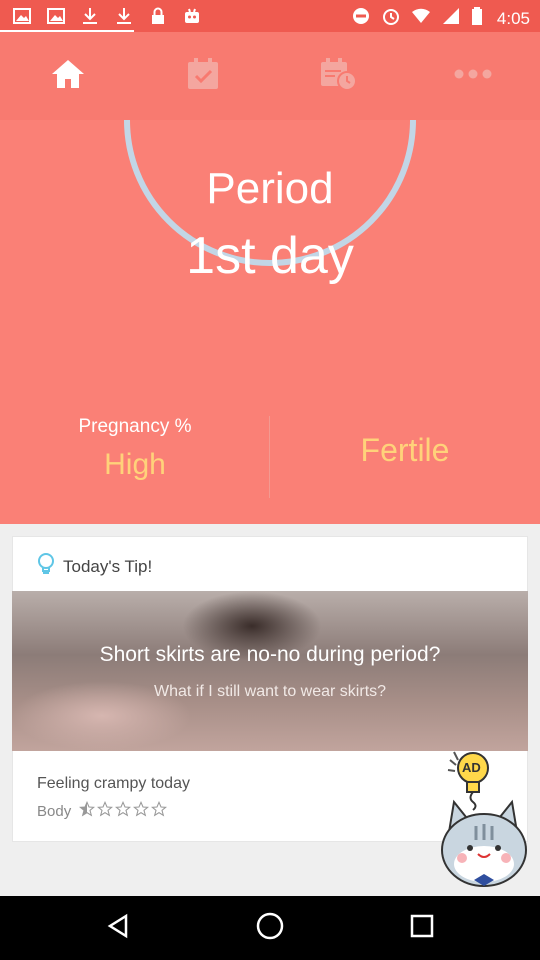 The image size is (540, 960). What do you see at coordinates (513, 18) in the screenshot?
I see `status-time: 4:05` at bounding box center [513, 18].